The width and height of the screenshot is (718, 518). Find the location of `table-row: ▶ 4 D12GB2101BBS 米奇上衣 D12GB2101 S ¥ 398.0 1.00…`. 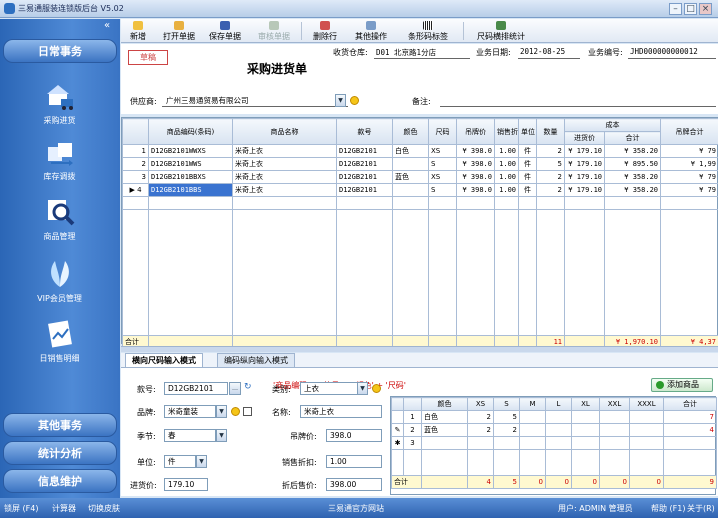

table-row: ▶ 4 D12GB2101BBS 米奇上衣 D12GB2101 S ¥ 398.0 1.00… is located at coordinates (420, 190).